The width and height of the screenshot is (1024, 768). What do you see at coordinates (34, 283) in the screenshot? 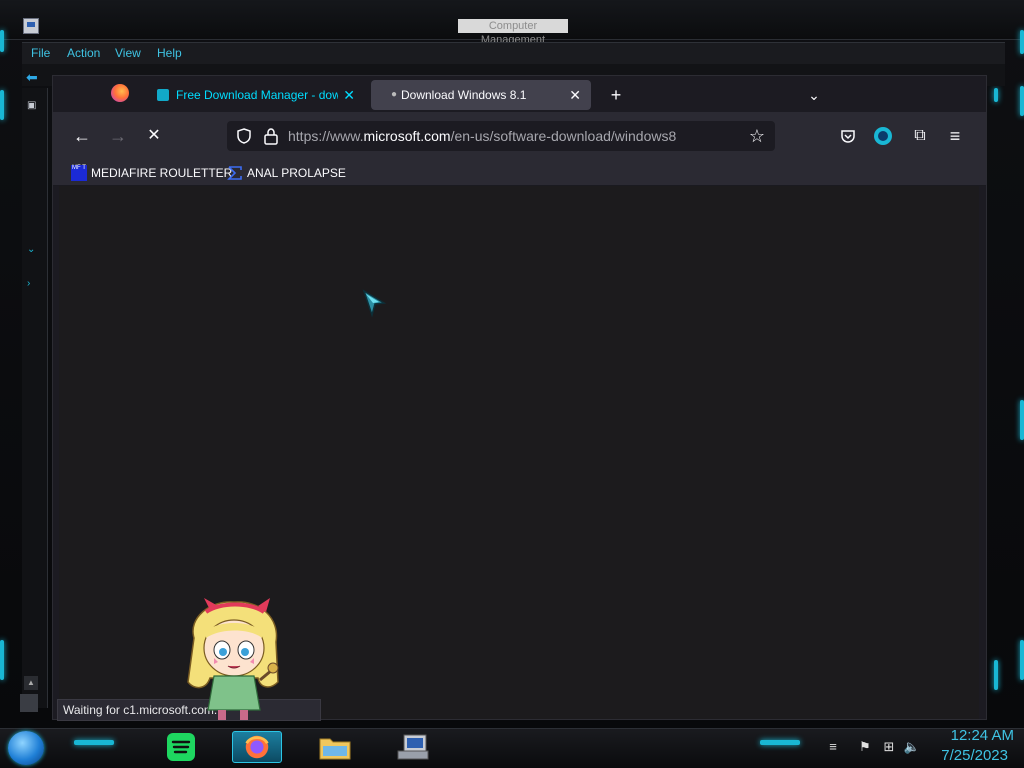
I see `left-pane-chevron-right-icon: ›` at bounding box center [34, 283].